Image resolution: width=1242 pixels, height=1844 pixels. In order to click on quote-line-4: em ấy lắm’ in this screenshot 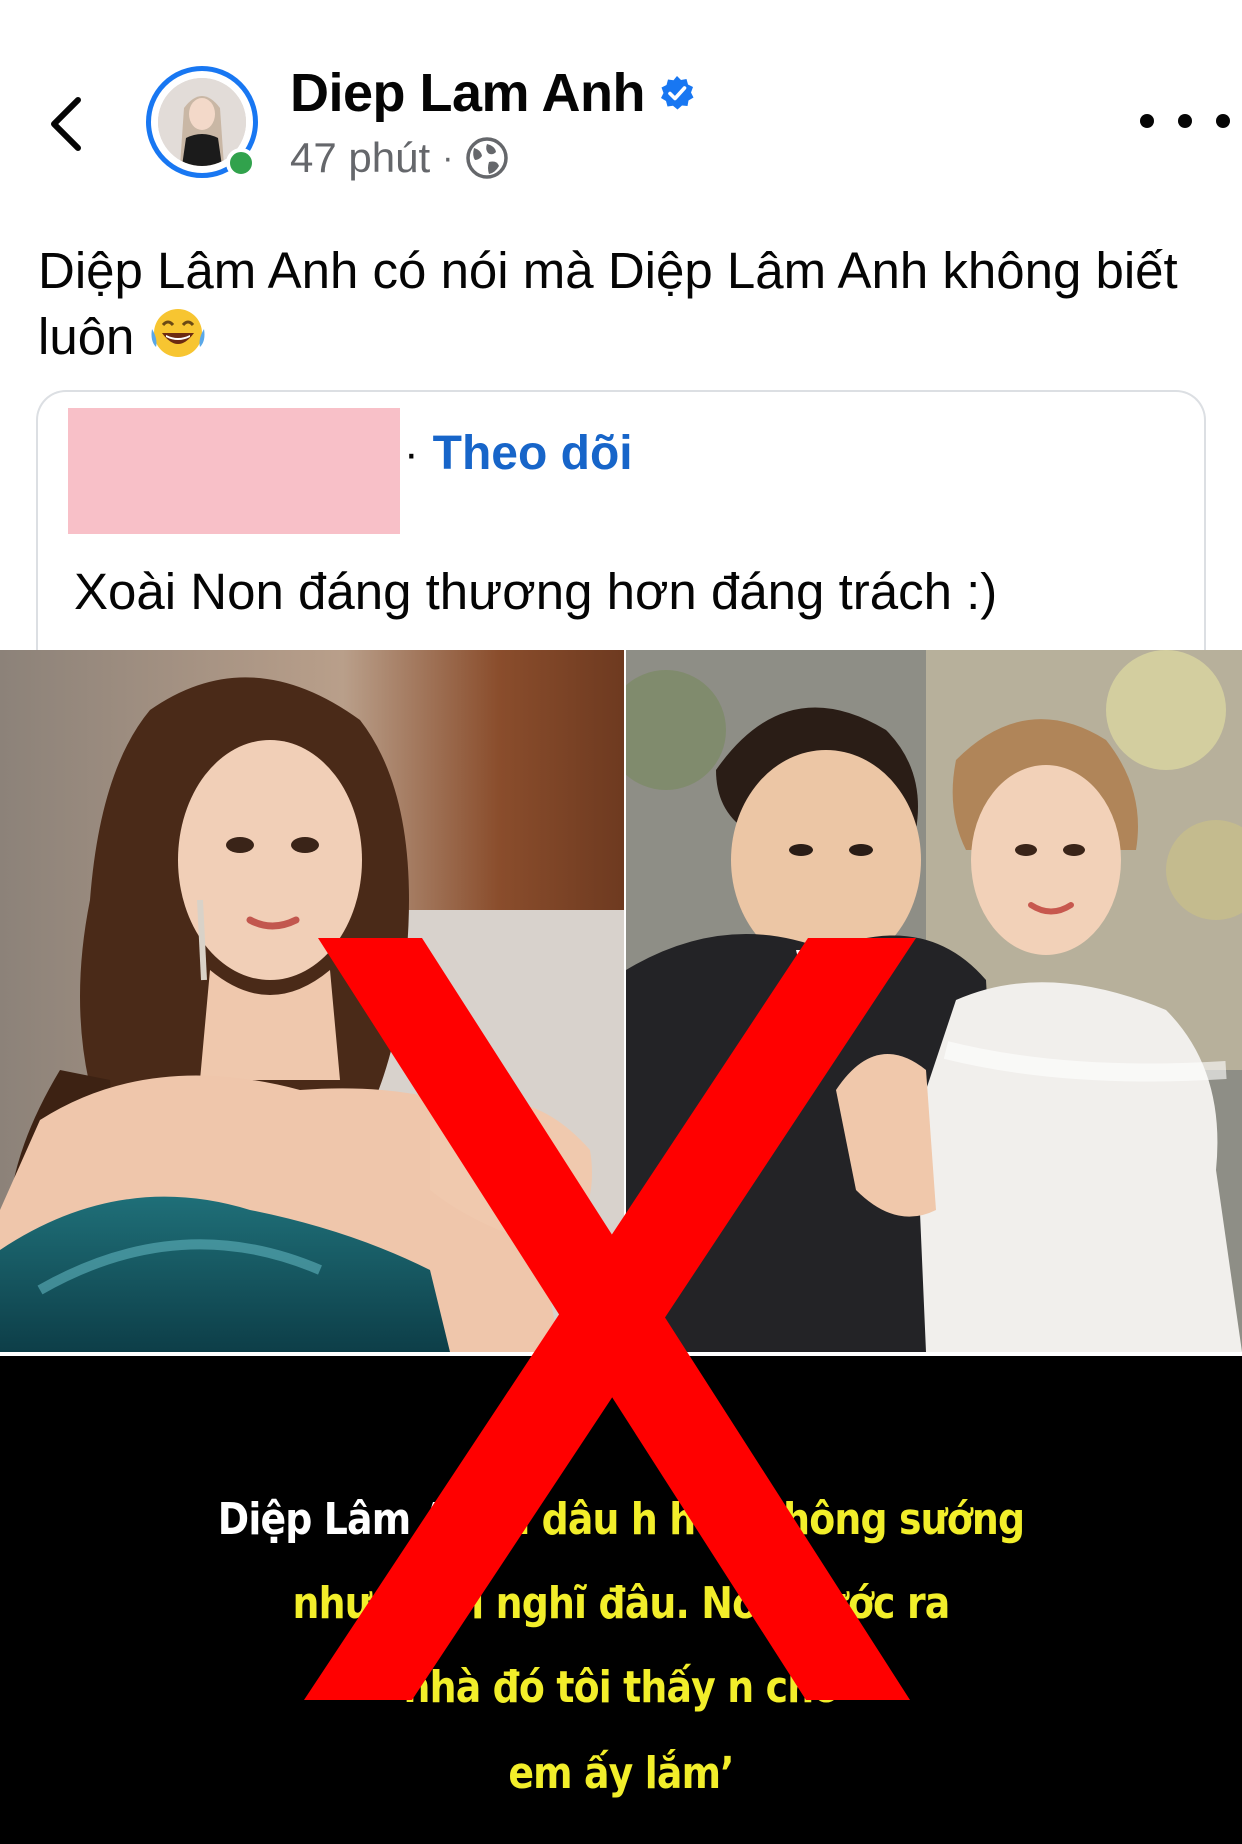, I will do `click(621, 1773)`.